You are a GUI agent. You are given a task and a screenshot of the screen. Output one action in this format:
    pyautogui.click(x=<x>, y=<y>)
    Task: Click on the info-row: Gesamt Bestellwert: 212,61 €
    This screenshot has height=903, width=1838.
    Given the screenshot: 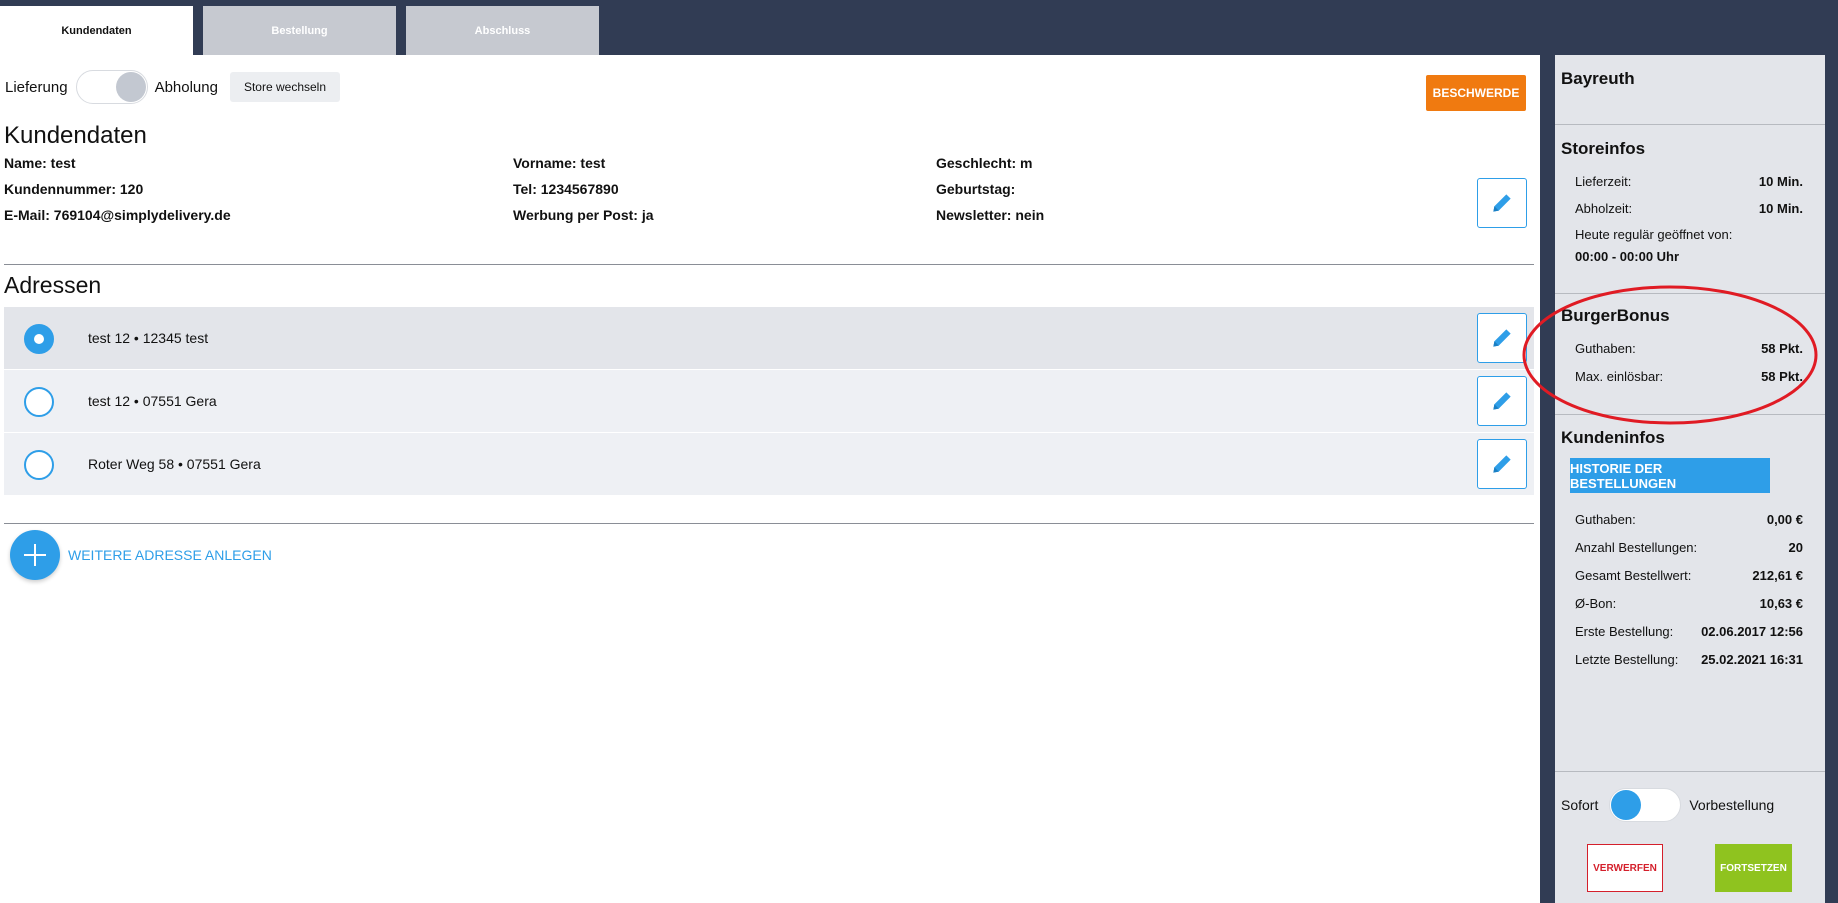 What is the action you would take?
    pyautogui.click(x=1689, y=575)
    